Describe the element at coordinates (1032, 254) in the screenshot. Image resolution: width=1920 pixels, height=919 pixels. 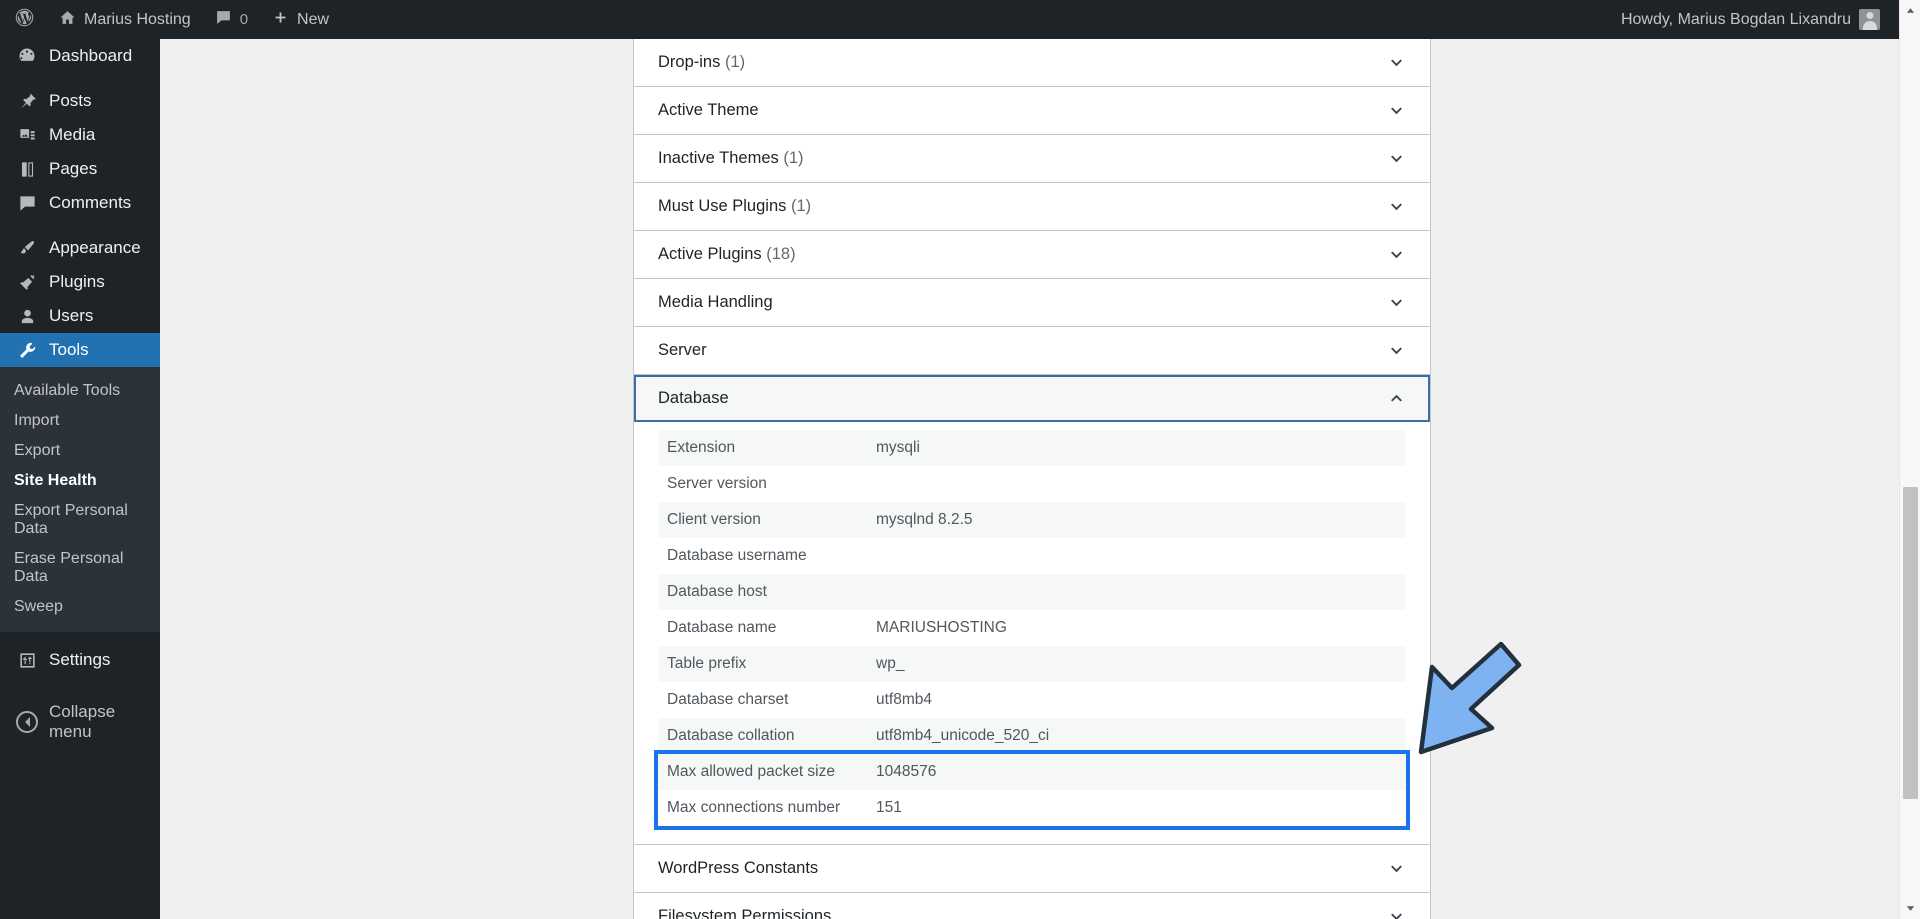
I see `accordion-trigger-active-plugins: Active Plugins (18)` at that location.